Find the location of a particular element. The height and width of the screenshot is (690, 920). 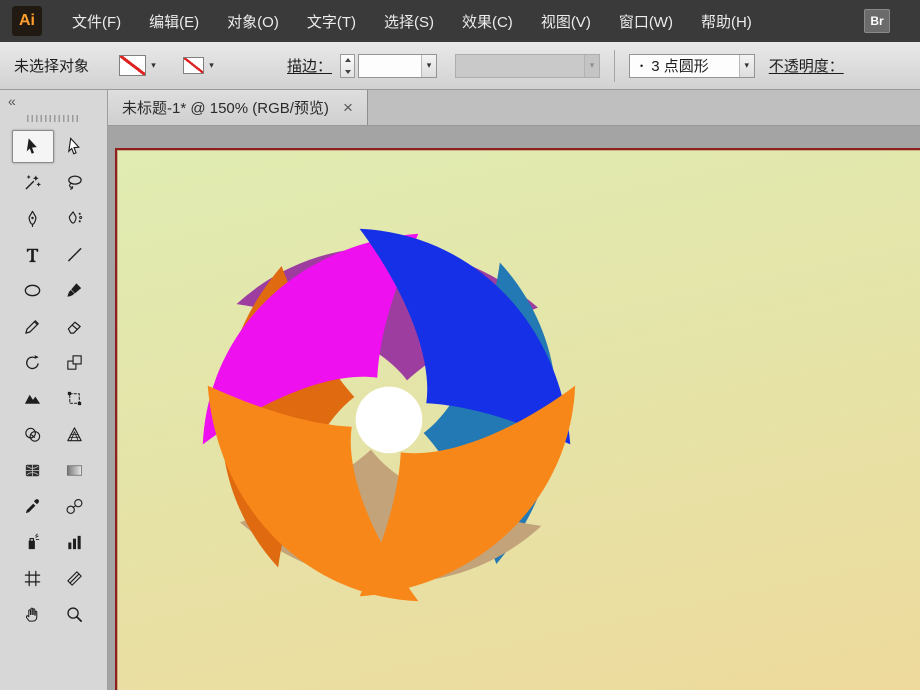

tool-paintbrush is located at coordinates (75, 290).